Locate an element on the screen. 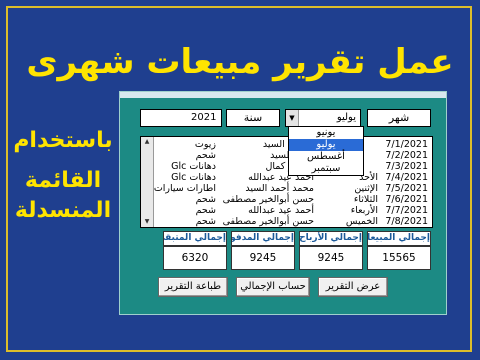  row-day: الثلاثاء is located at coordinates (365, 199).